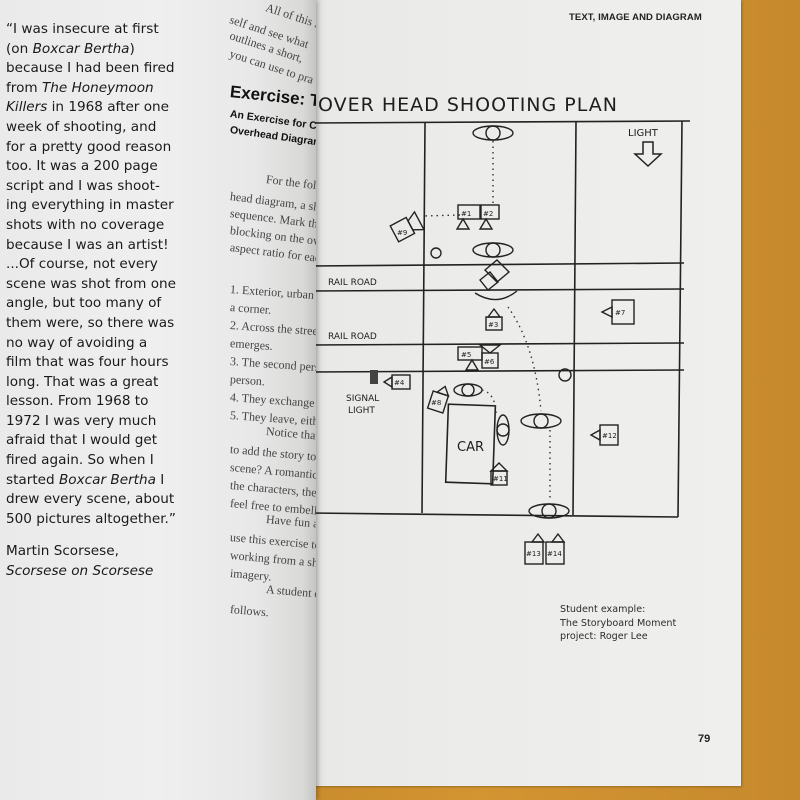  What do you see at coordinates (603, 609) in the screenshot?
I see `caption-line: Student example:` at bounding box center [603, 609].